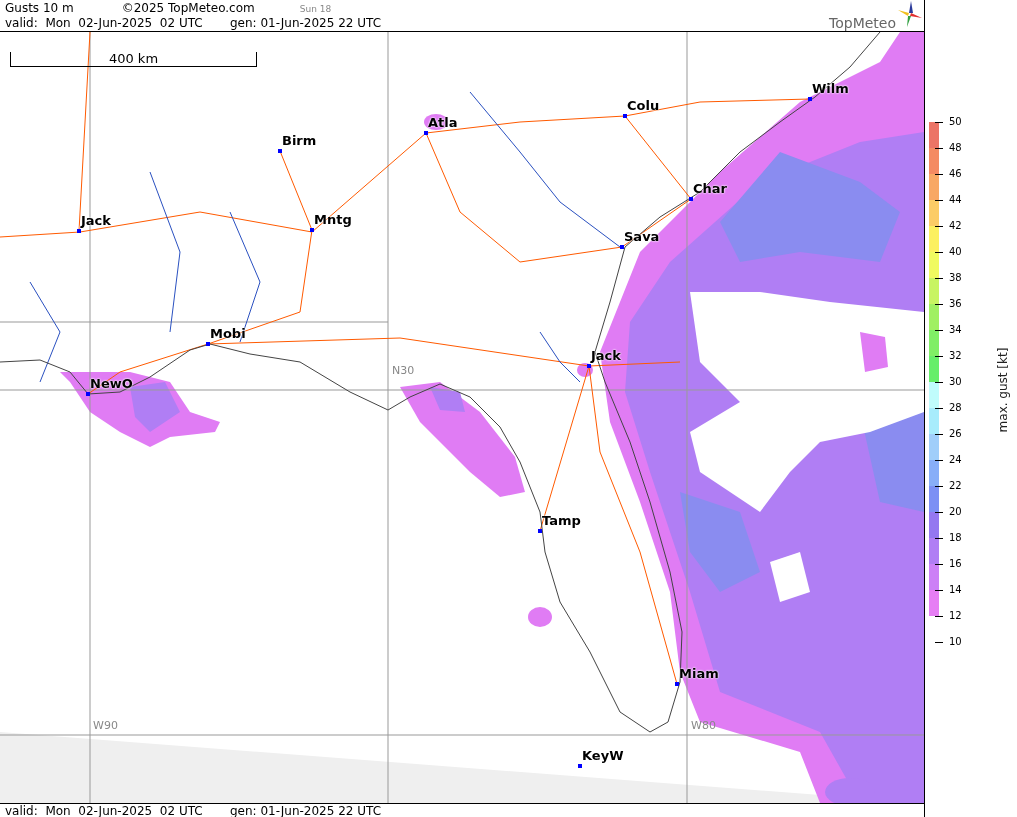  I want to click on scale-tick-label: 18, so click(955, 538).